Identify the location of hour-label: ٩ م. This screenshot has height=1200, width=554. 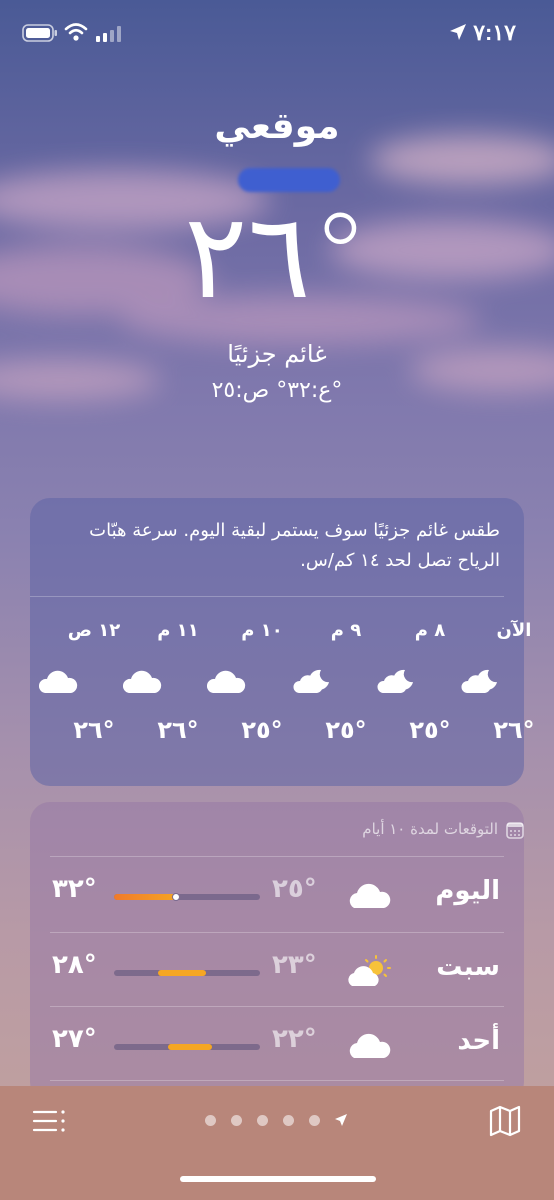
(346, 630).